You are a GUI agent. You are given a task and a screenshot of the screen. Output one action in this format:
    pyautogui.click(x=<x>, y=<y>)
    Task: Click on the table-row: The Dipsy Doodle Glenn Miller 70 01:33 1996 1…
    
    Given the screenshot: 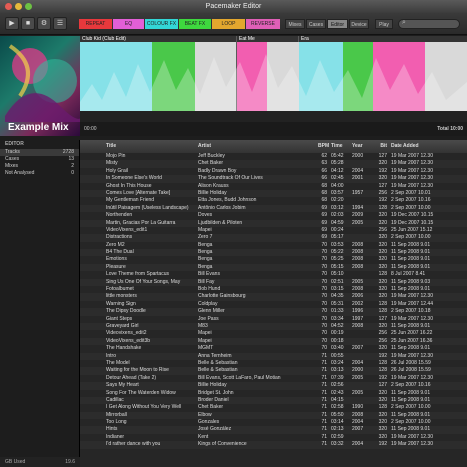 What is the action you would take?
    pyautogui.click(x=273, y=312)
    